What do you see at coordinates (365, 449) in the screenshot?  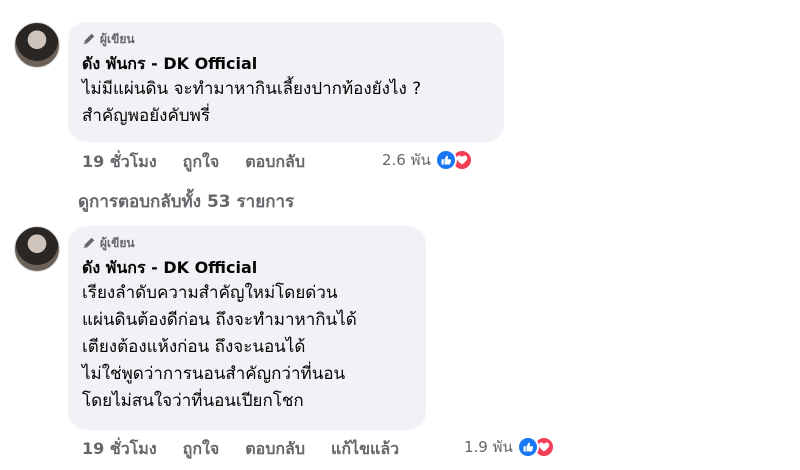 I see `edited-label: แก้ไขแล้ว` at bounding box center [365, 449].